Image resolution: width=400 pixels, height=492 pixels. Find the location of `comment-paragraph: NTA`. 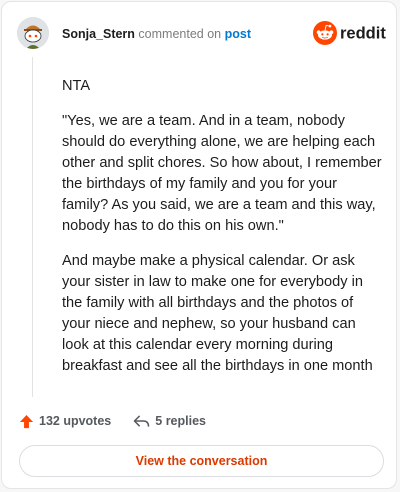

comment-paragraph: NTA is located at coordinates (76, 86).